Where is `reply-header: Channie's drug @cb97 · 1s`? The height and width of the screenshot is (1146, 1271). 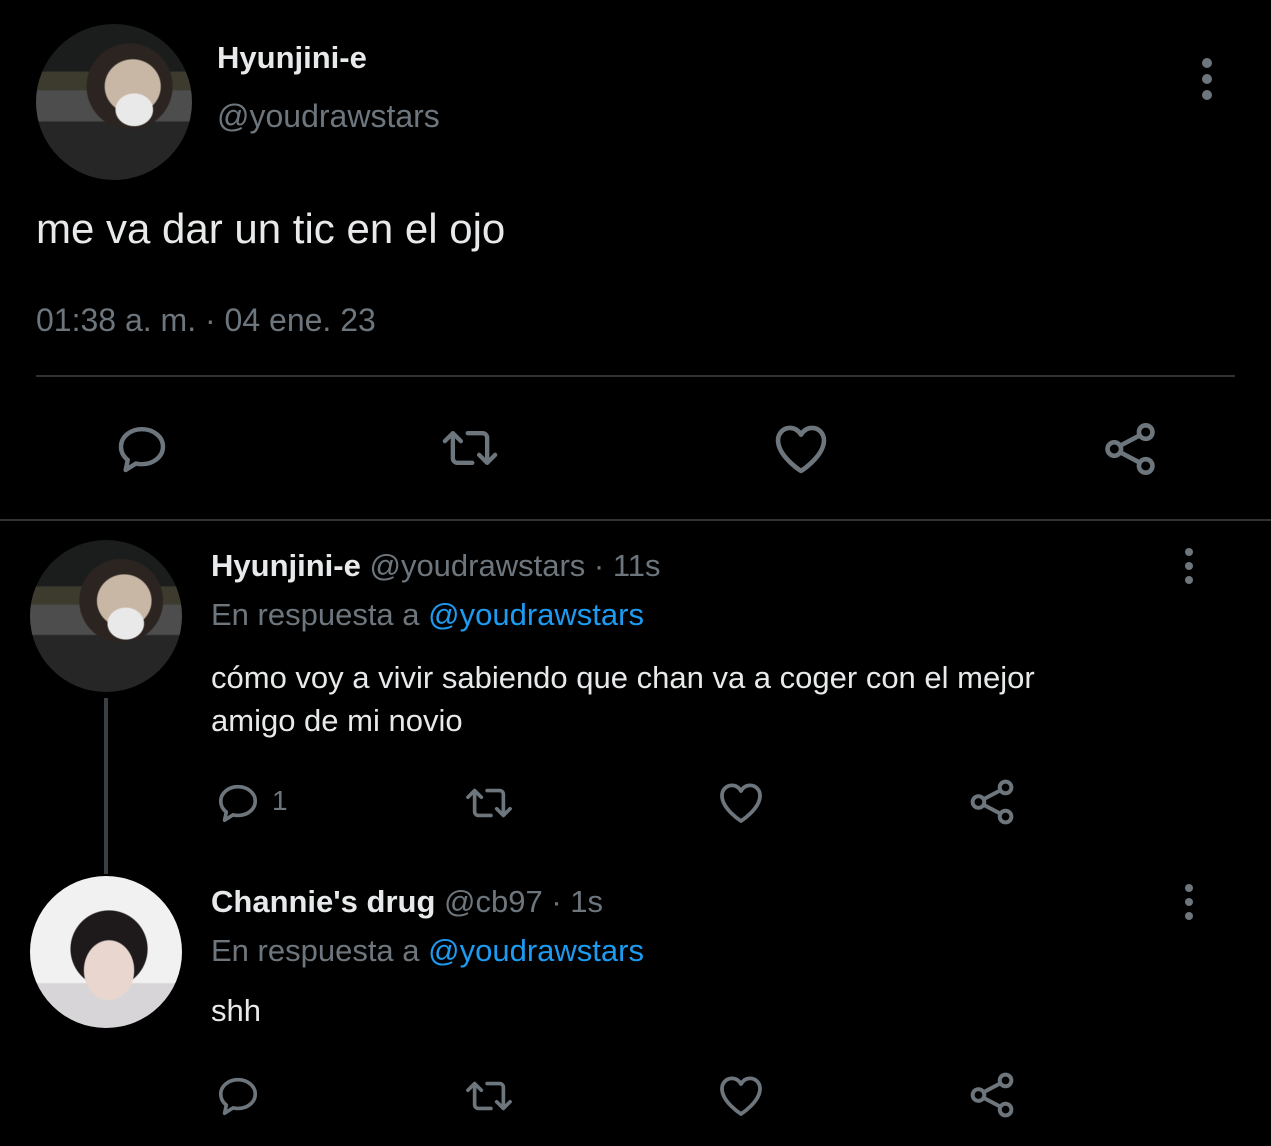
reply-header: Channie's drug @cb97 · 1s is located at coordinates (407, 902).